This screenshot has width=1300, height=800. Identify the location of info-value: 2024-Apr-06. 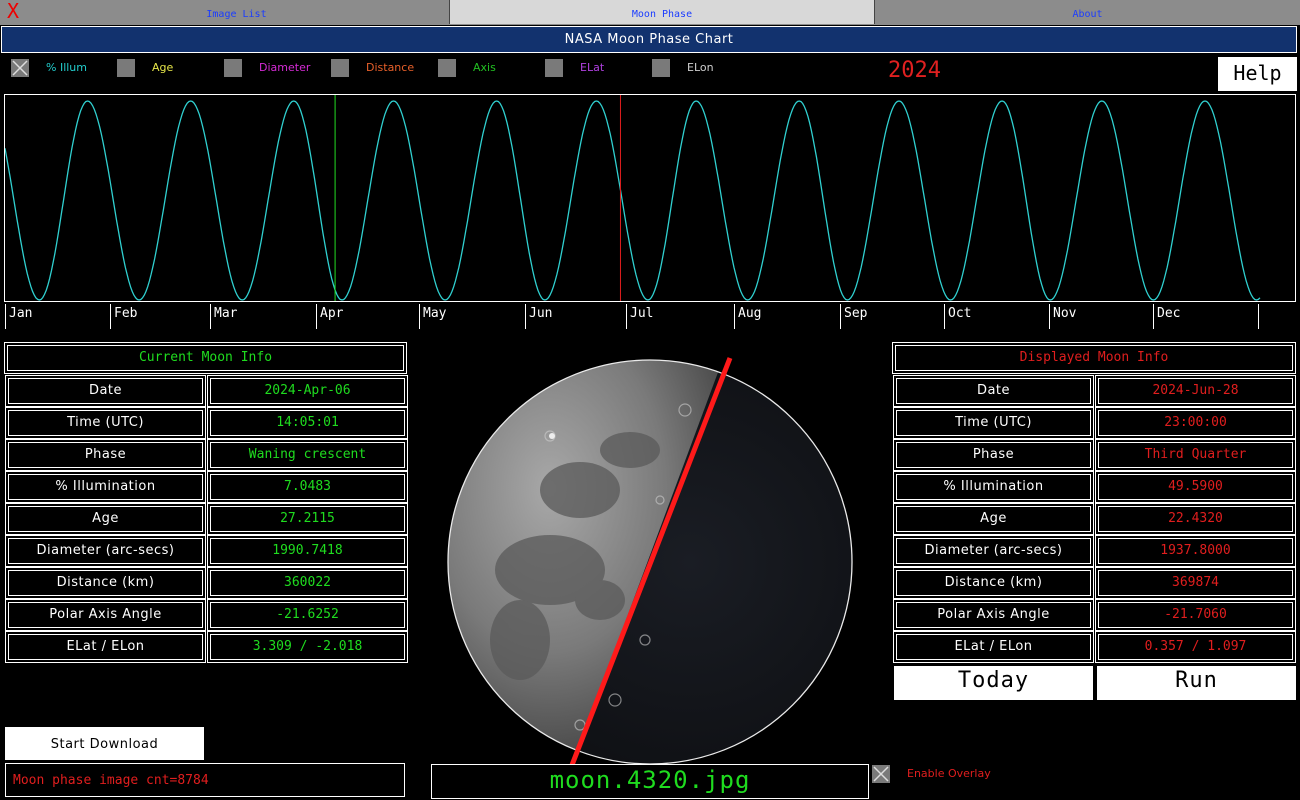
(307, 391).